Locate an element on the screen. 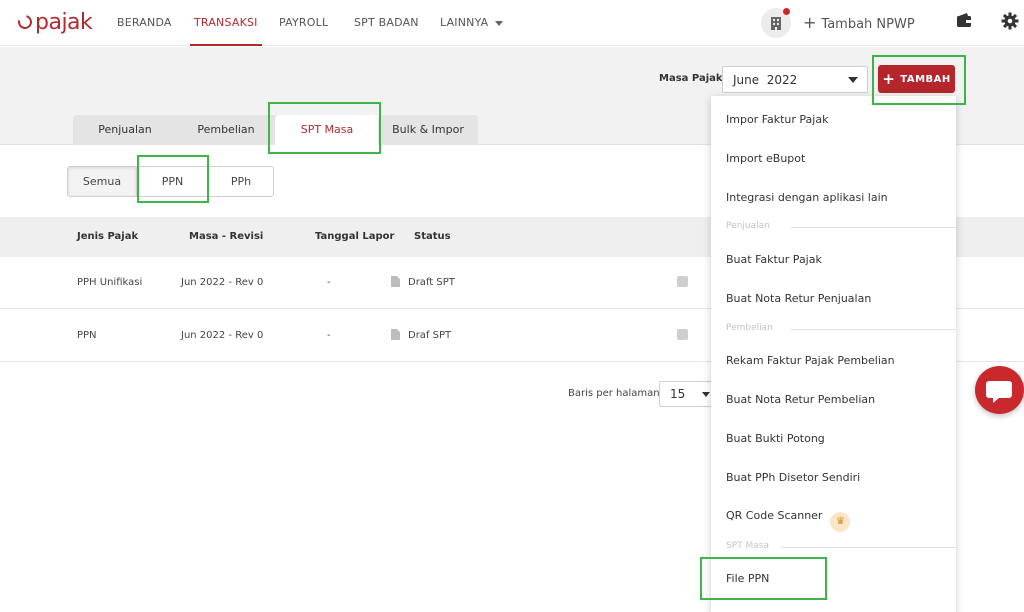  company-switcher is located at coordinates (776, 23).